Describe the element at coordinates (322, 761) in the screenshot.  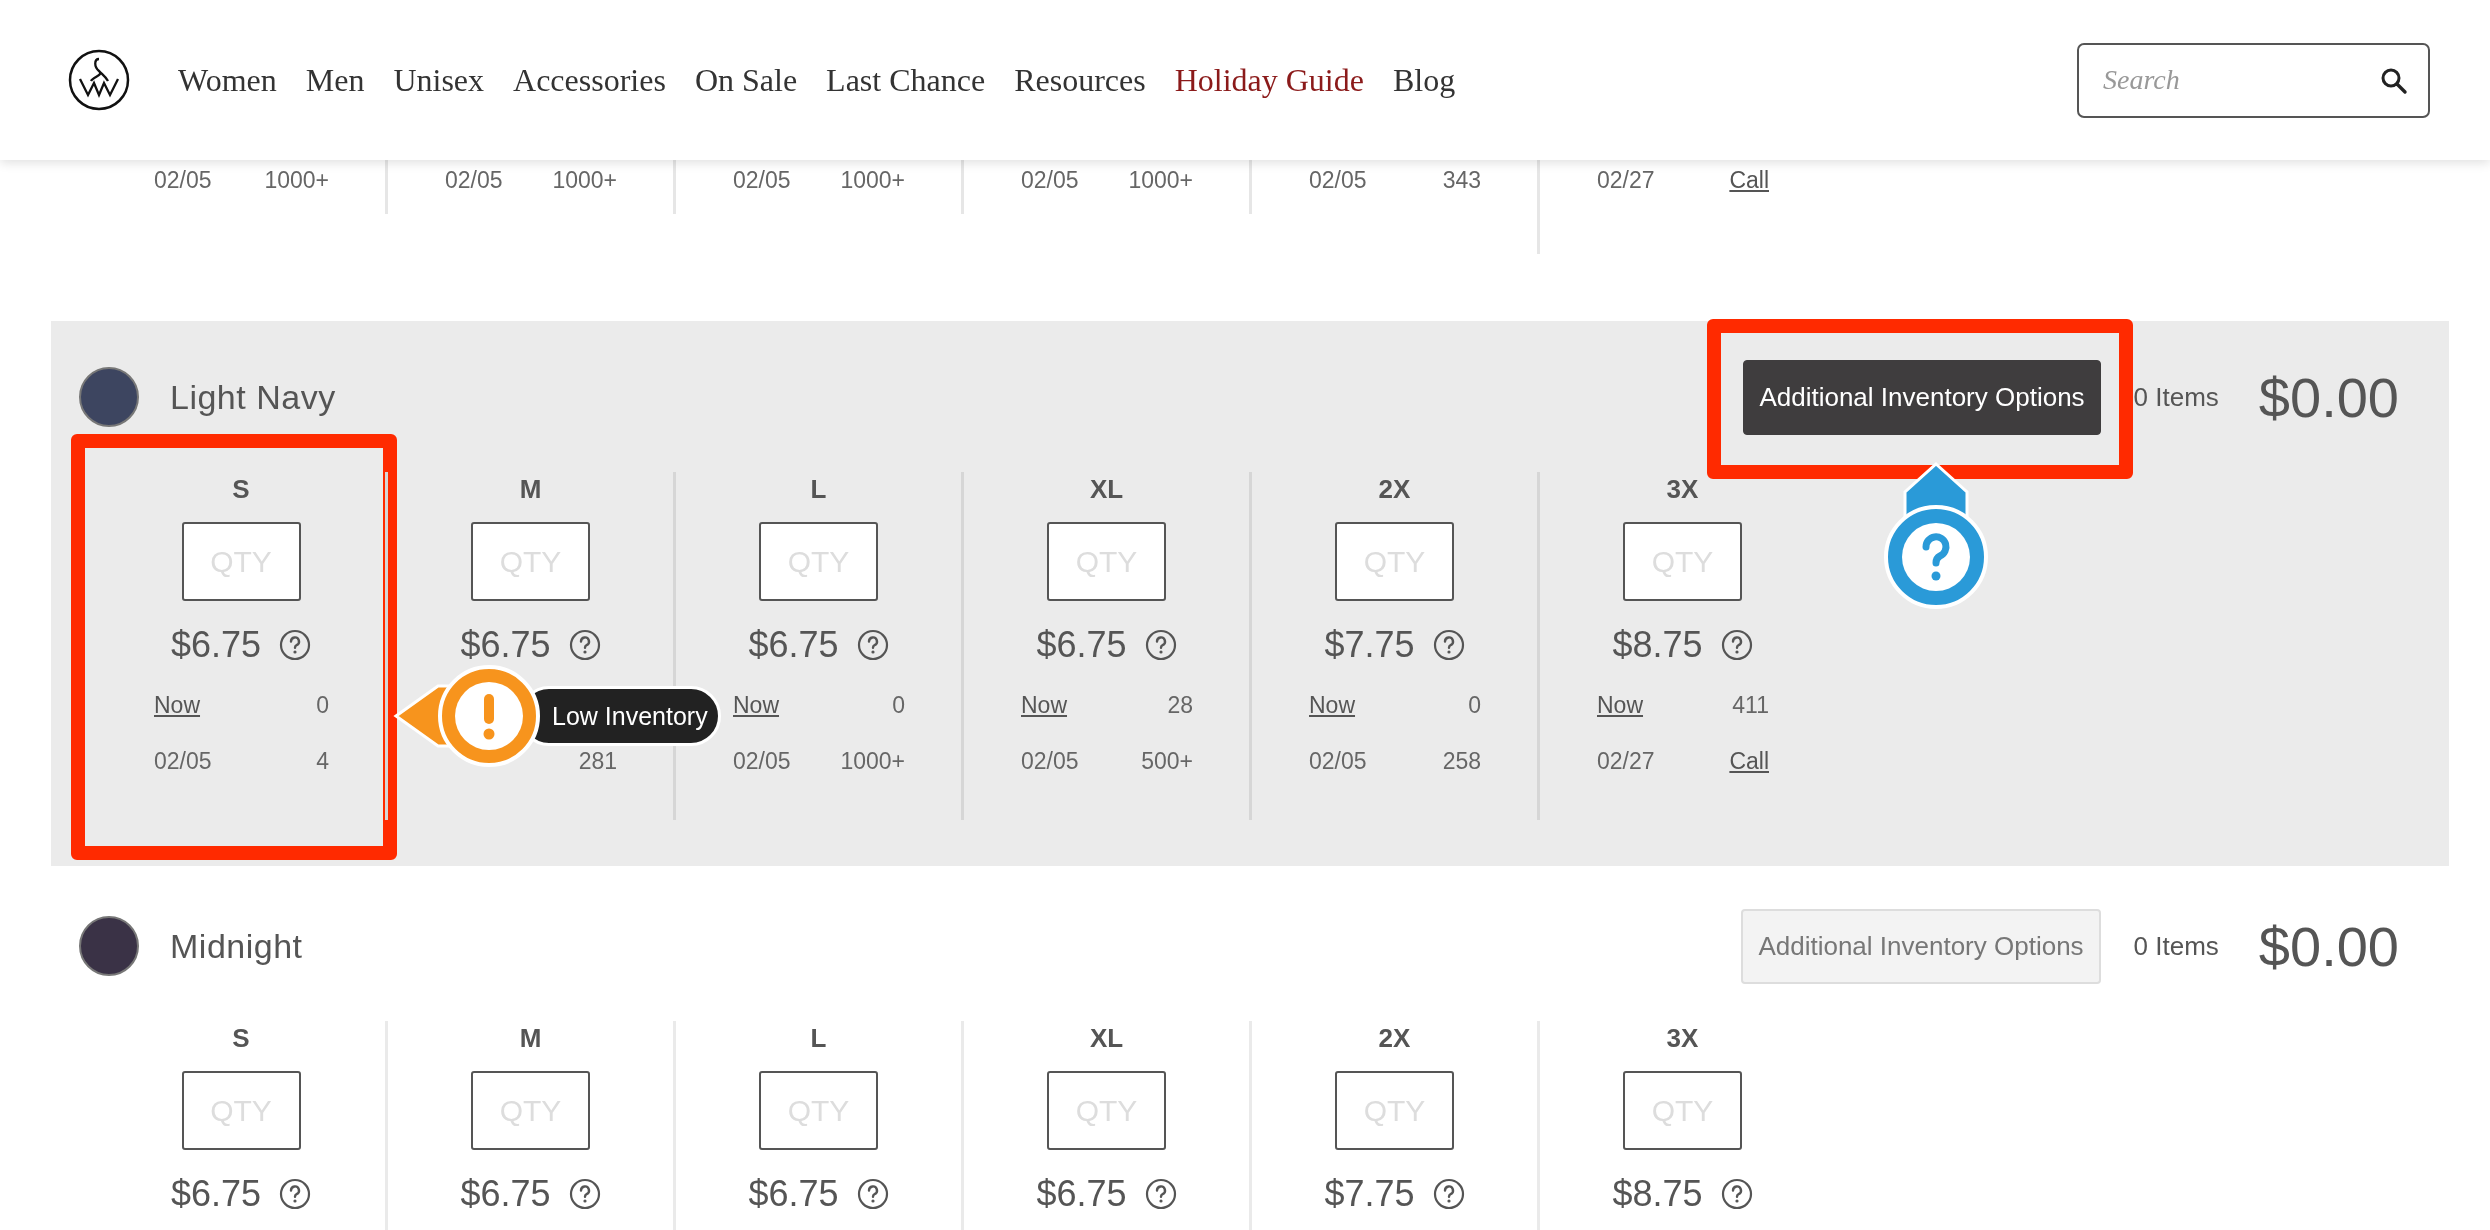
I see `stock-count: 4` at that location.